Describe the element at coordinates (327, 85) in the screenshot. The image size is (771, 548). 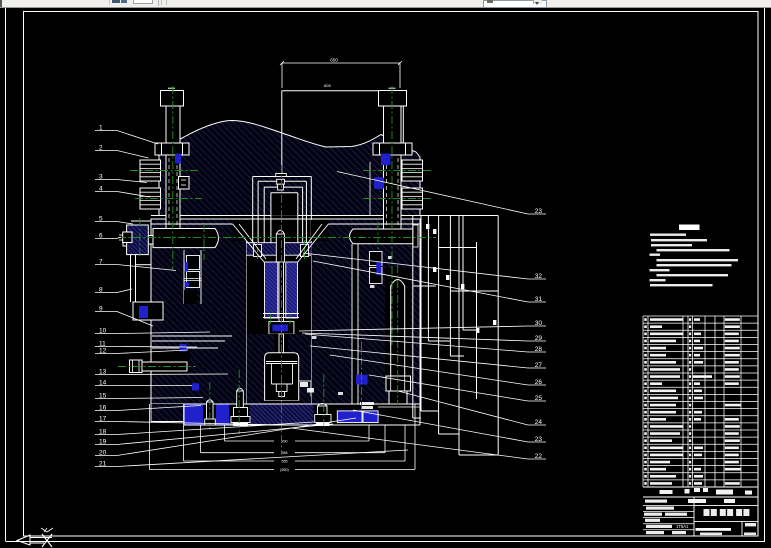
I see `svg-text: 605` at that location.